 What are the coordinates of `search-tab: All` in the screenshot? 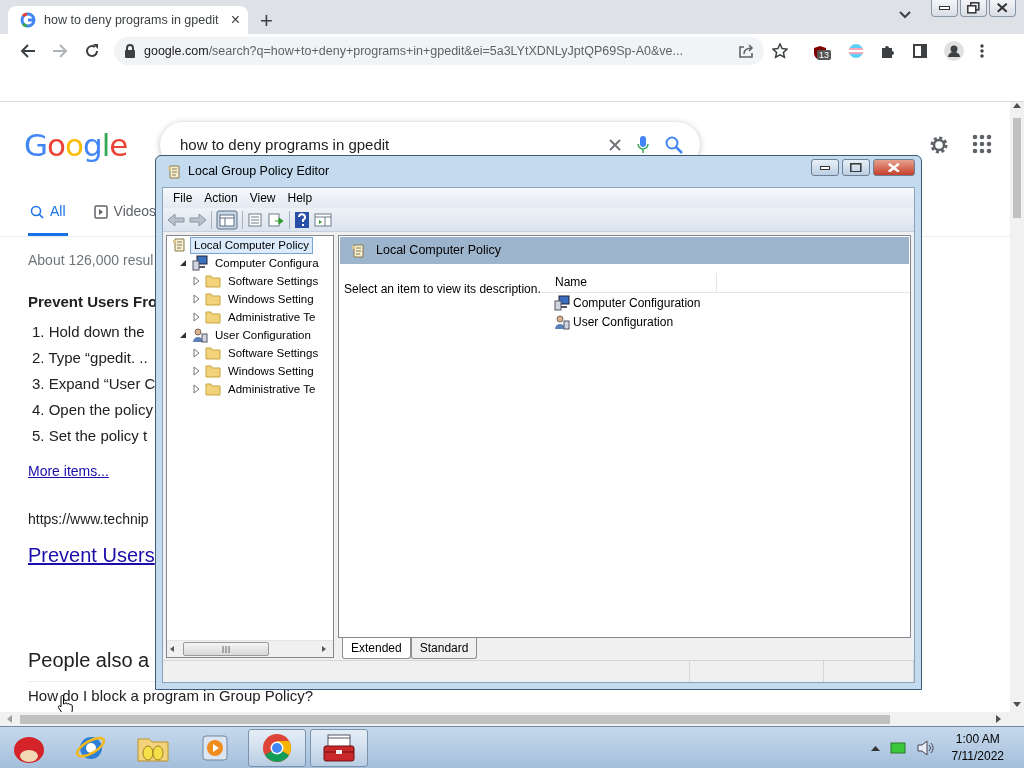 It's located at (48, 213).